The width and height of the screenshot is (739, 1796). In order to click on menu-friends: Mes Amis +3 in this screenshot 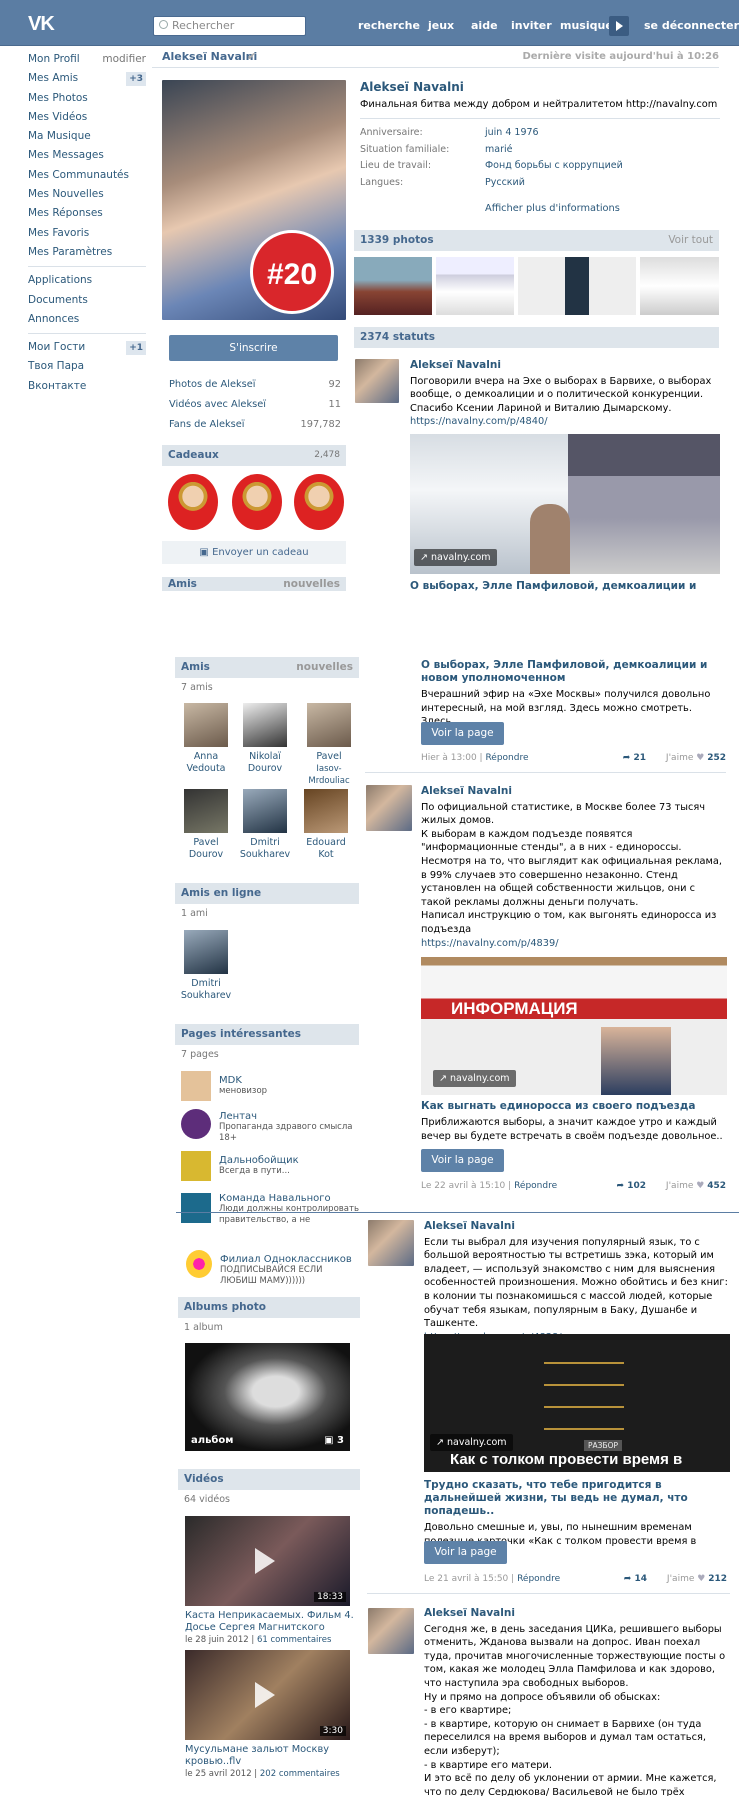, I will do `click(87, 78)`.